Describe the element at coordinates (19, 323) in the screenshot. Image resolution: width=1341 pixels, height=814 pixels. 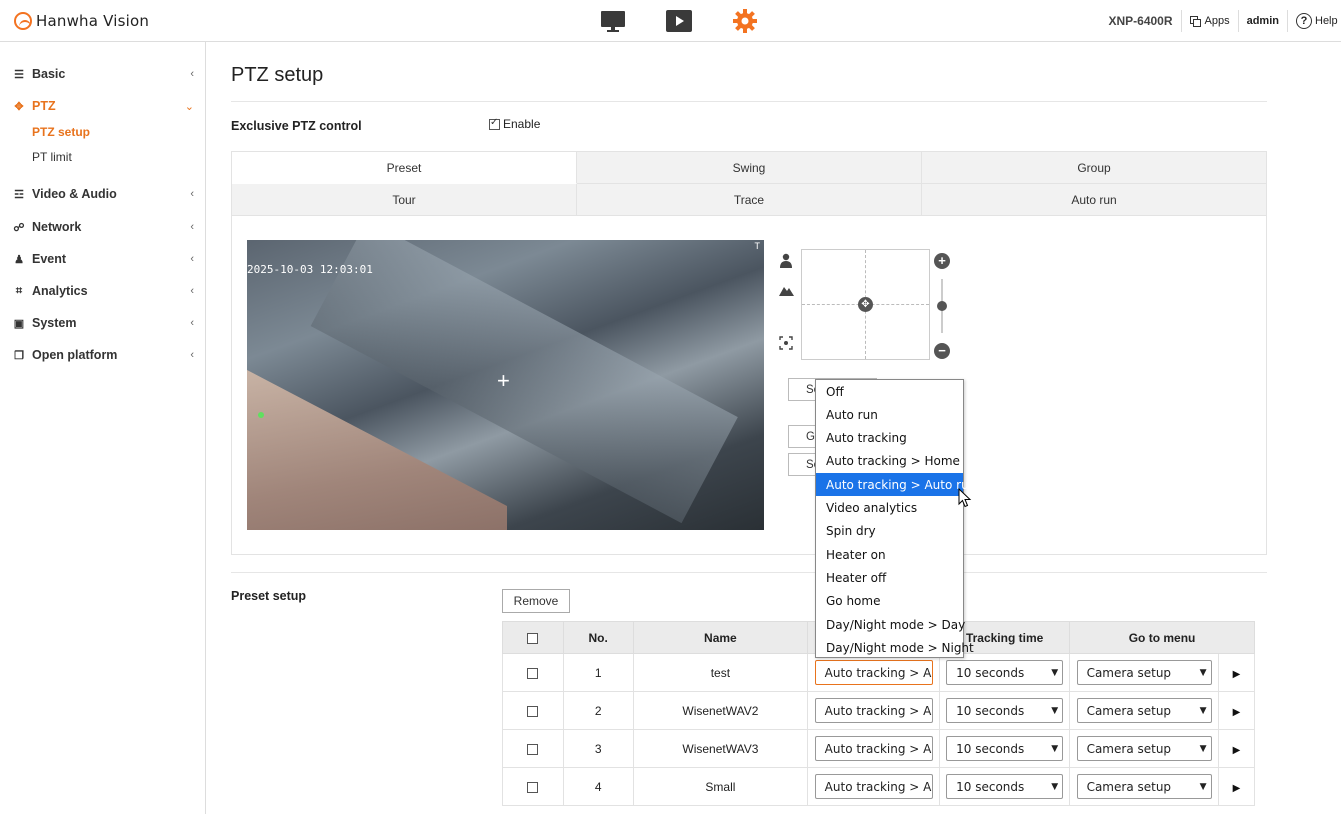
I see `system-icon: ▣` at that location.